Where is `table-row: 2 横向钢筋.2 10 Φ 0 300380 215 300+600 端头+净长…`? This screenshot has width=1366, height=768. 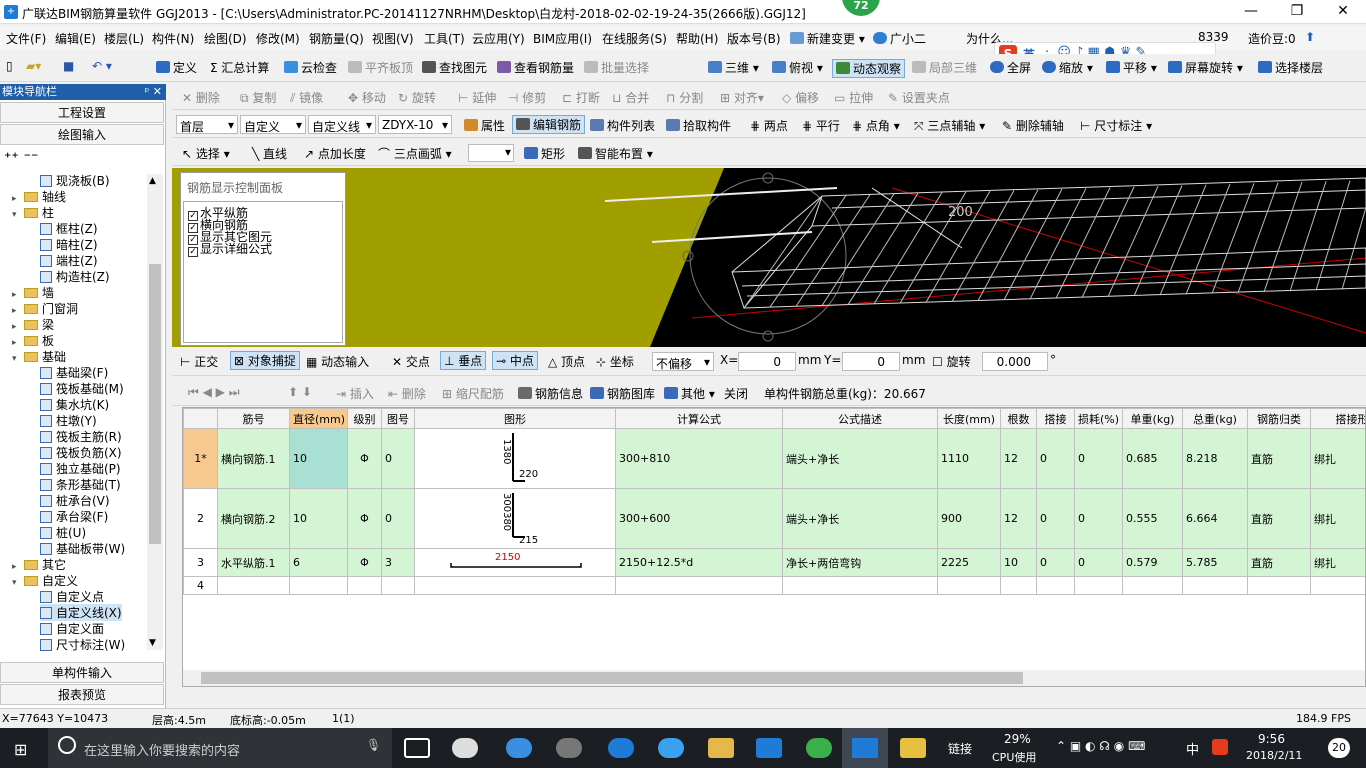
table-row: 2 横向钢筋.2 10 Φ 0 300380 215 300+600 端头+净长… is located at coordinates (774, 518).